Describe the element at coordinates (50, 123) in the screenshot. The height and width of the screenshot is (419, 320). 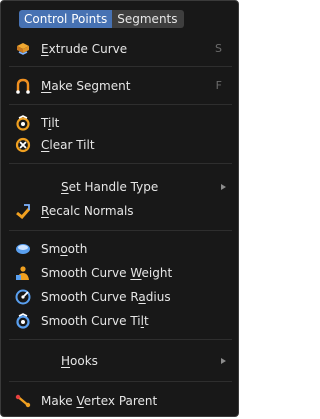
I see `menu-item-label: Tilt` at that location.